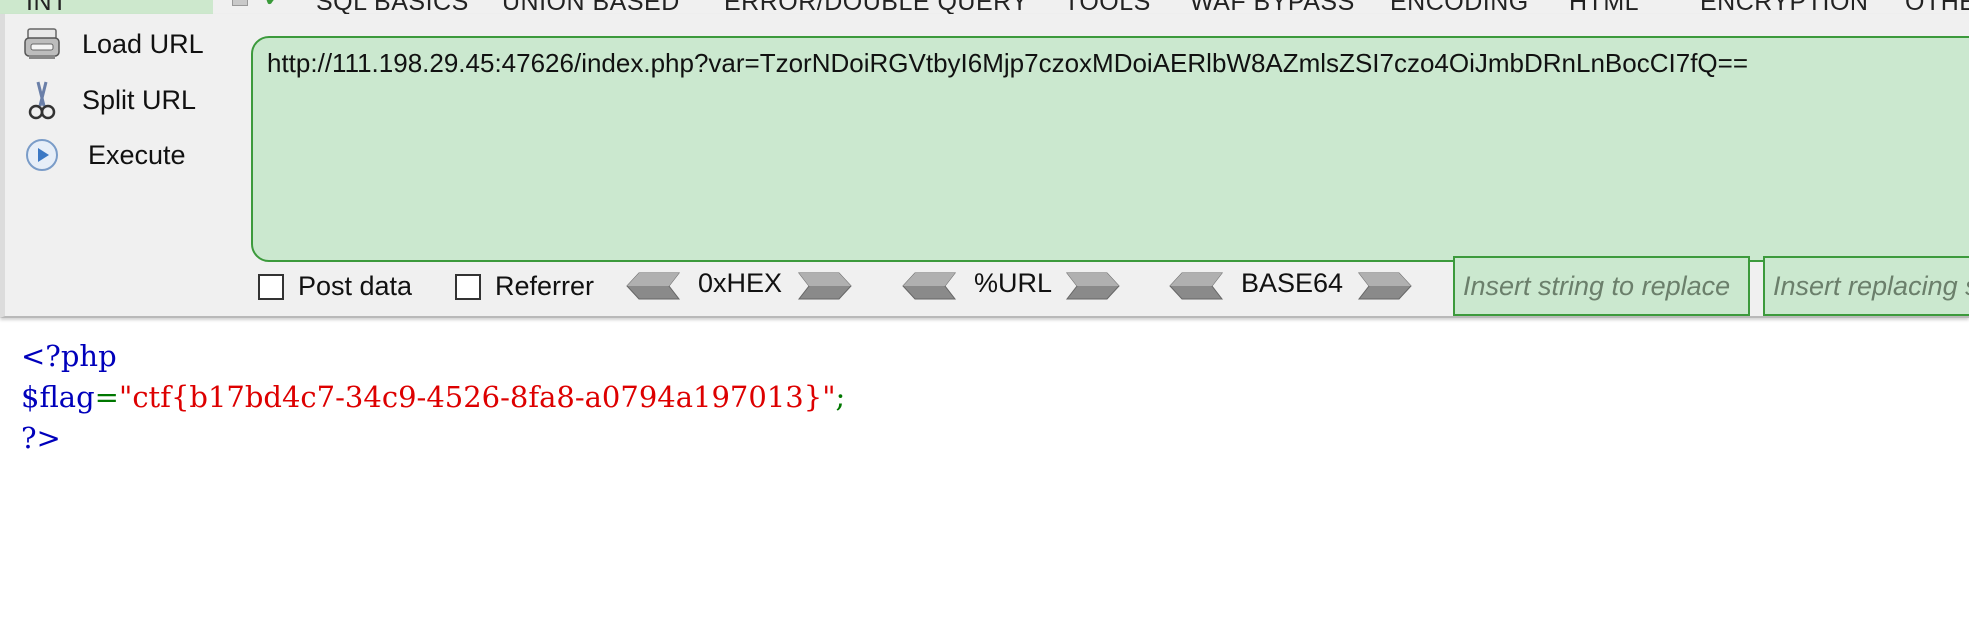  I want to click on load-url-label: Load URL, so click(143, 43).